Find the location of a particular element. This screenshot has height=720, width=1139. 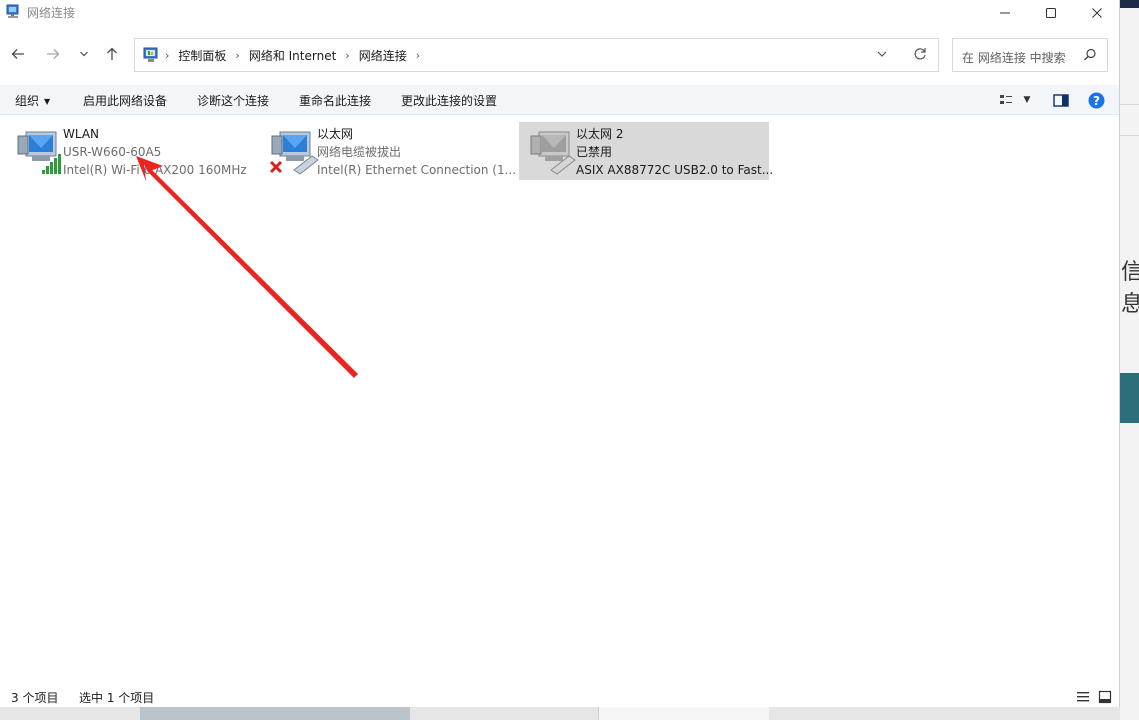

minimize-icon is located at coordinates (1005, 12).